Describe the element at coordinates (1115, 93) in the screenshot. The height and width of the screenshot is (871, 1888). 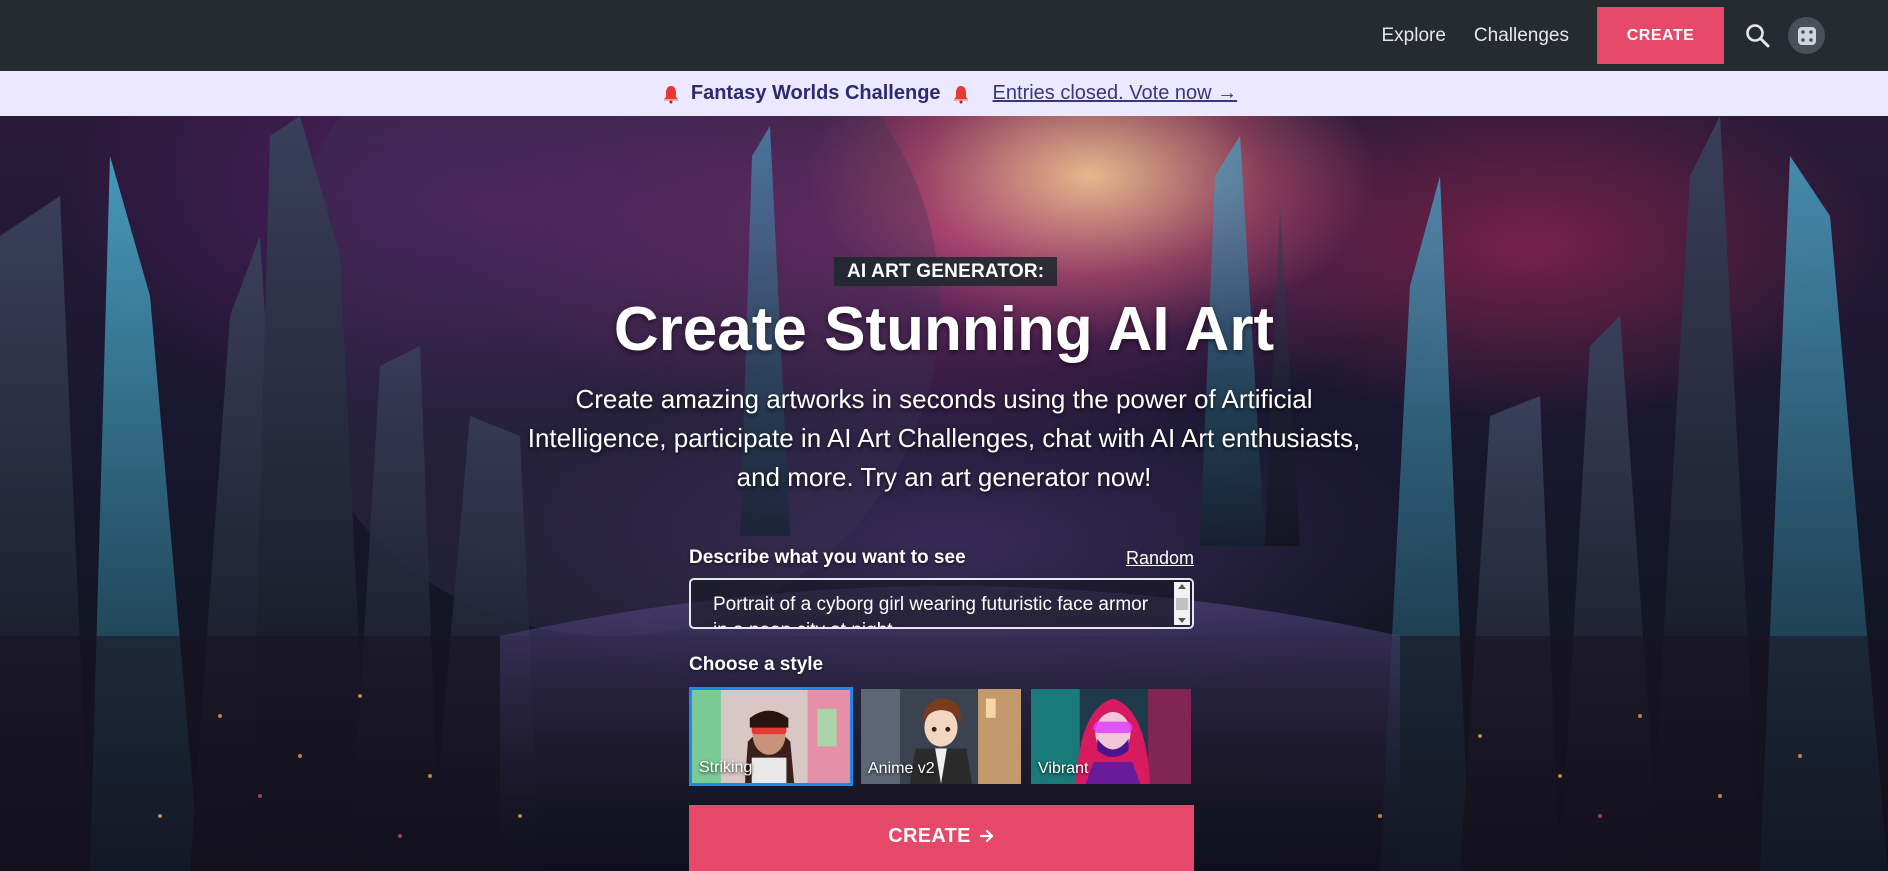
I see `vote-now-link: Entries closed. Vote now →` at that location.